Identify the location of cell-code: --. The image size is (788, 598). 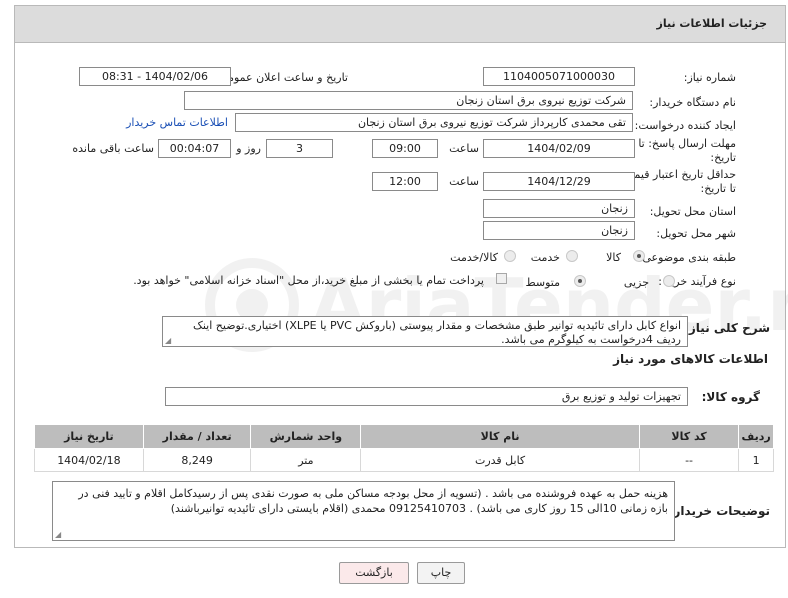
(689, 460).